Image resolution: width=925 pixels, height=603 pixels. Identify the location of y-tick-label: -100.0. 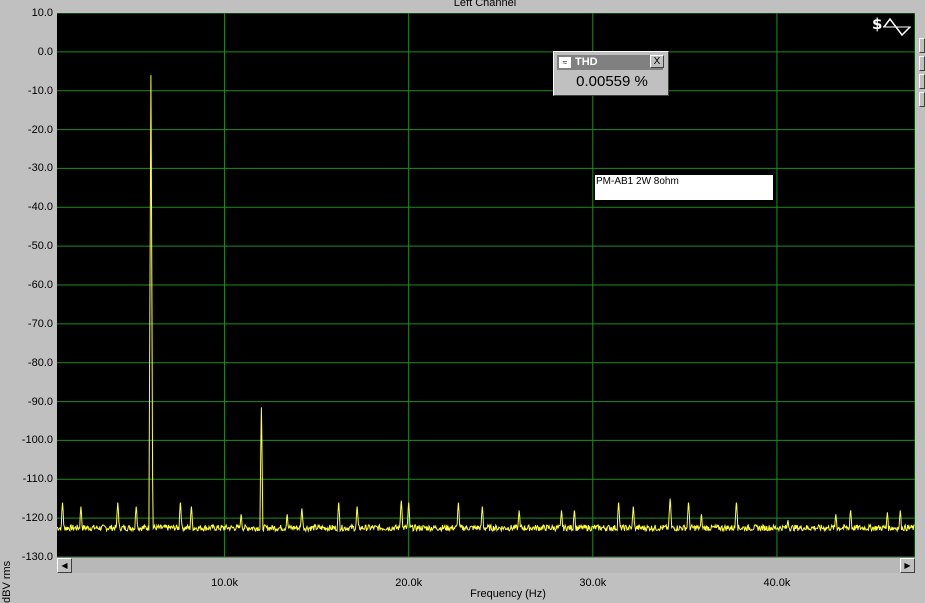
(37, 440).